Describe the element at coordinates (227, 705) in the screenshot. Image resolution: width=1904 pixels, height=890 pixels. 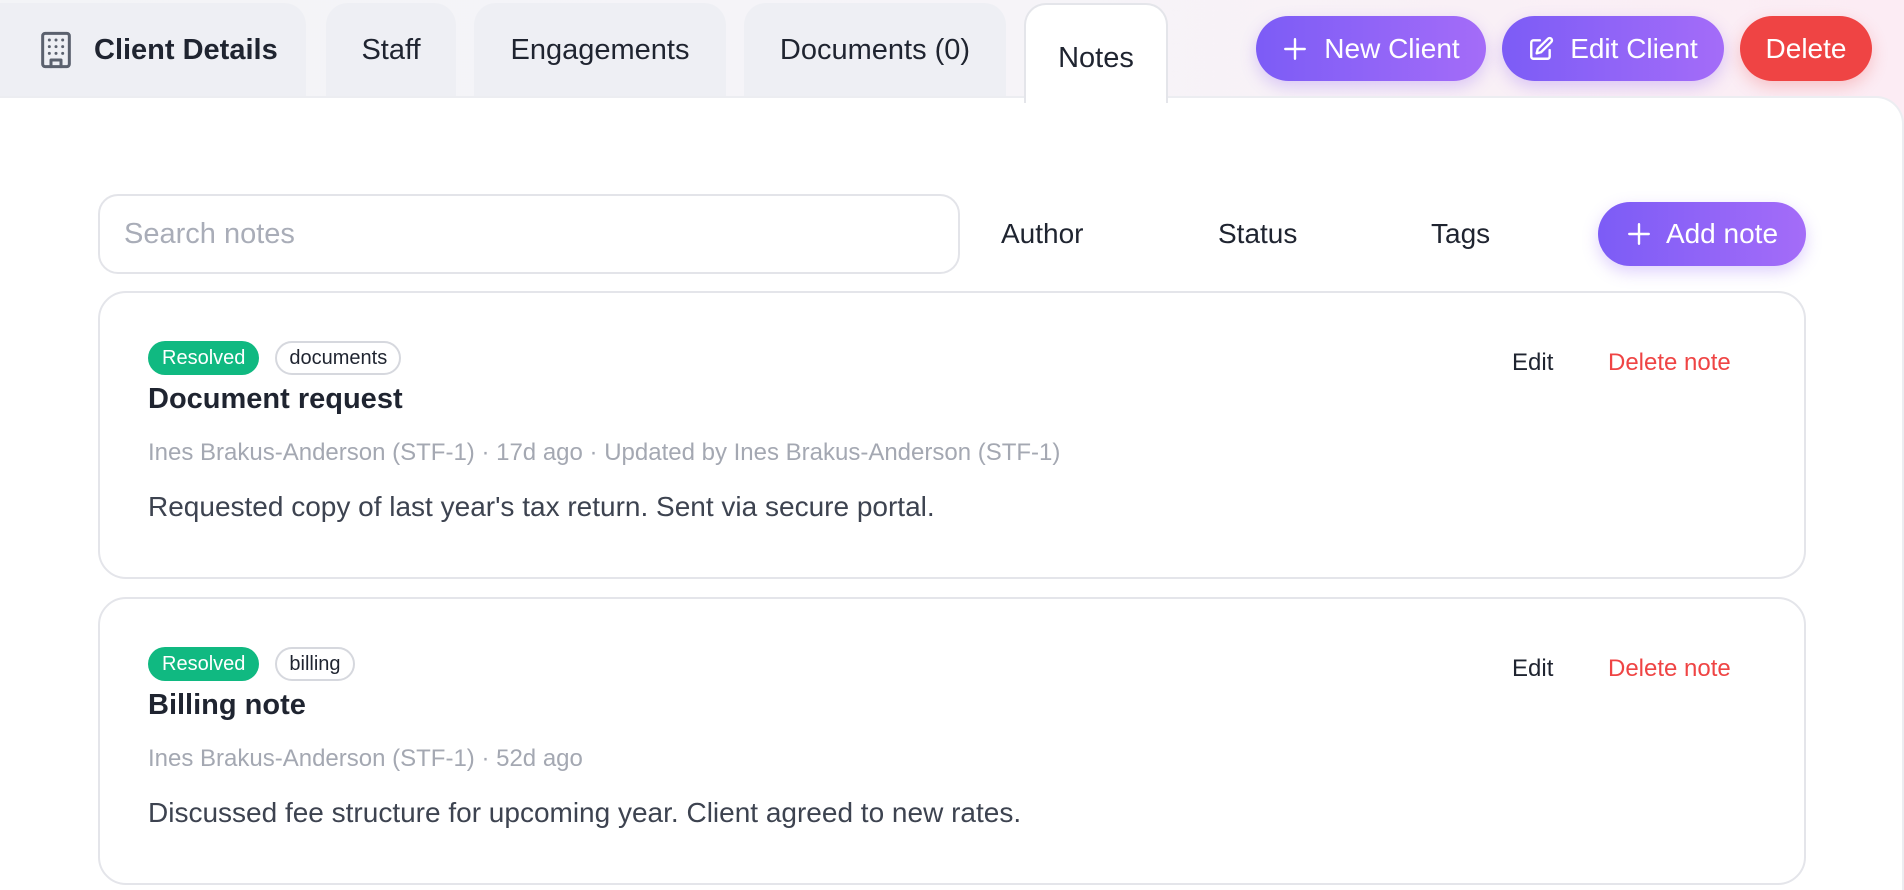
I see `note-title: Billing note` at that location.